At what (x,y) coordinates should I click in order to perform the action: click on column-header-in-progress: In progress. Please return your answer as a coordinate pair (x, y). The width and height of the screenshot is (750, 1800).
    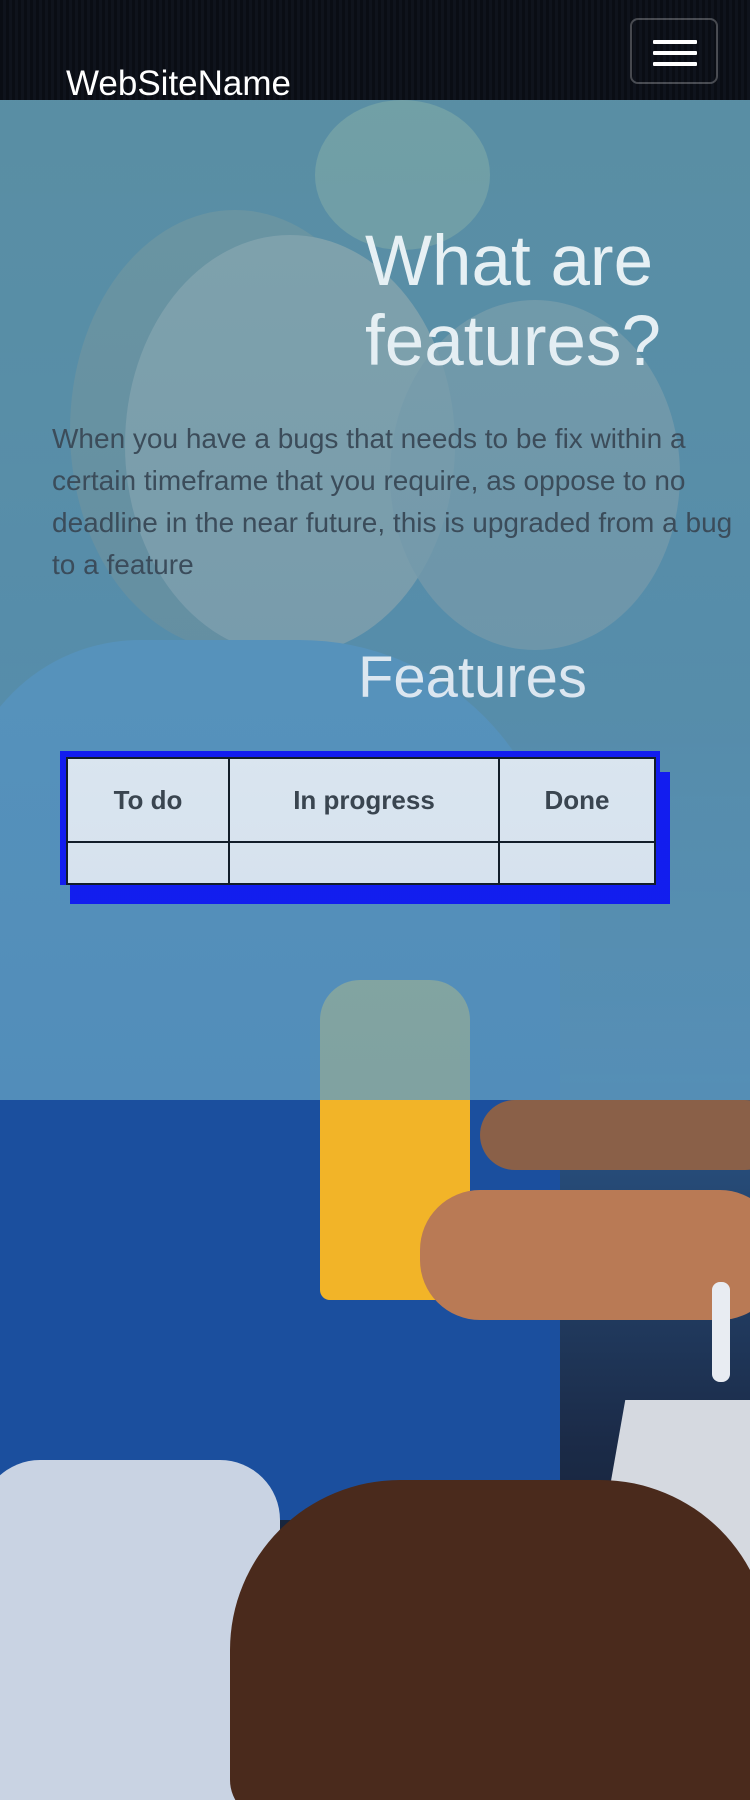
    Looking at the image, I should click on (364, 800).